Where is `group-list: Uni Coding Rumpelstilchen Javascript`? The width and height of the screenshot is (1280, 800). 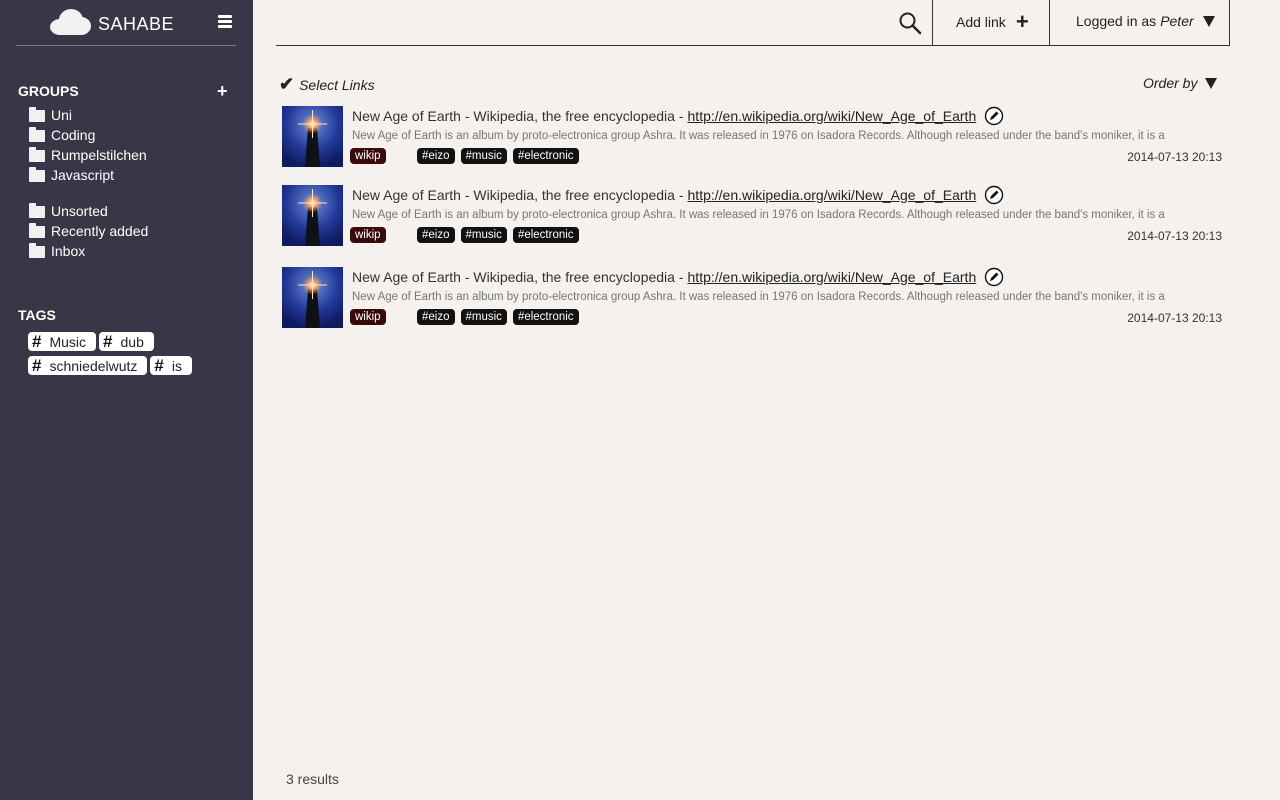 group-list: Uni Coding Rumpelstilchen Javascript is located at coordinates (88, 145).